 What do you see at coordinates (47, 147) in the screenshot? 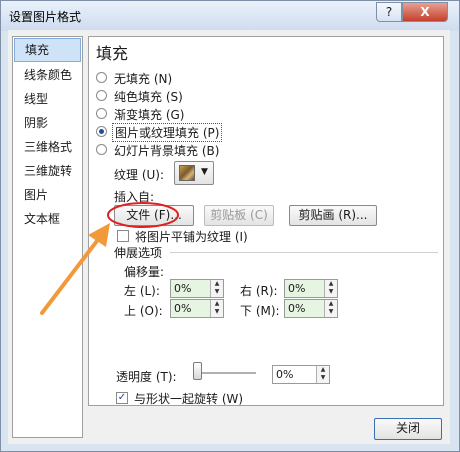
I see `nav-item-3d-format: 三维格式` at bounding box center [47, 147].